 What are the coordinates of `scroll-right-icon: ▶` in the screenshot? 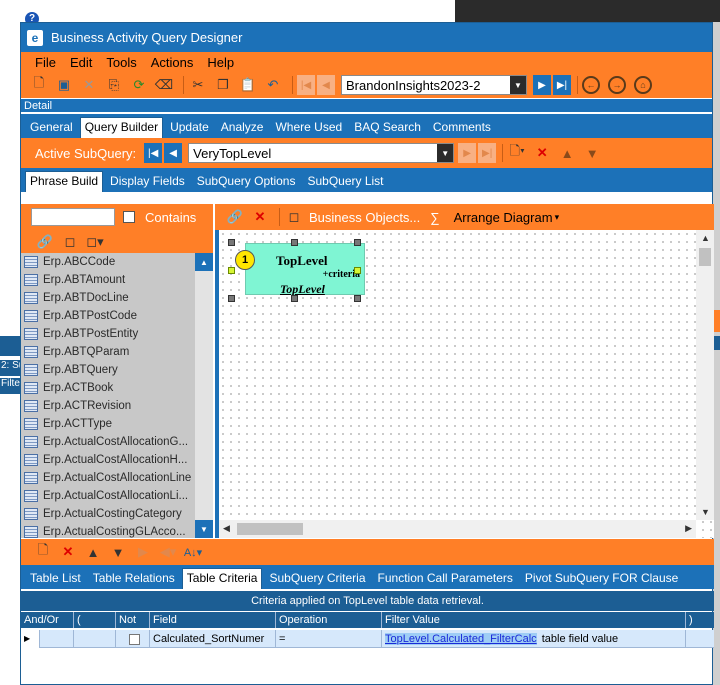 It's located at (688, 528).